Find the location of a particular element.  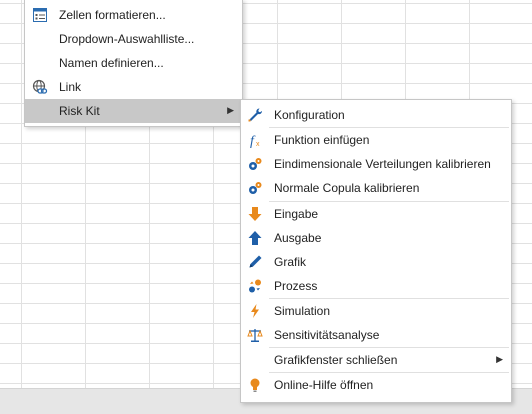

link-icon is located at coordinates (40, 87).